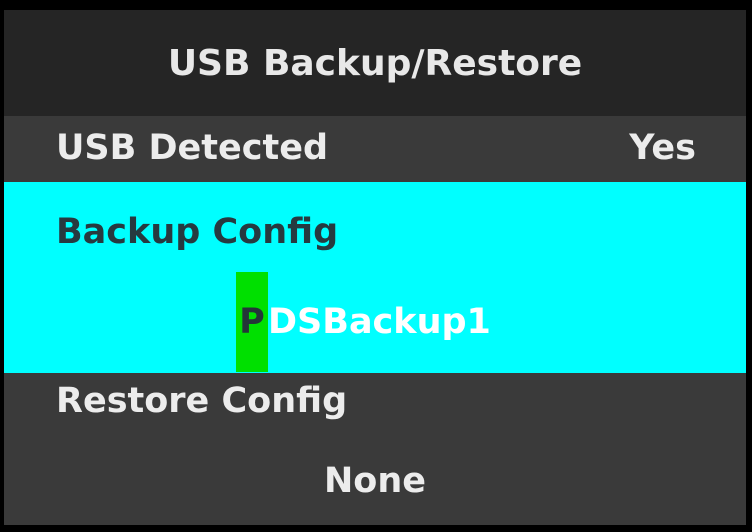 Image resolution: width=752 pixels, height=532 pixels. I want to click on usb-detected-value: Yes, so click(662, 148).